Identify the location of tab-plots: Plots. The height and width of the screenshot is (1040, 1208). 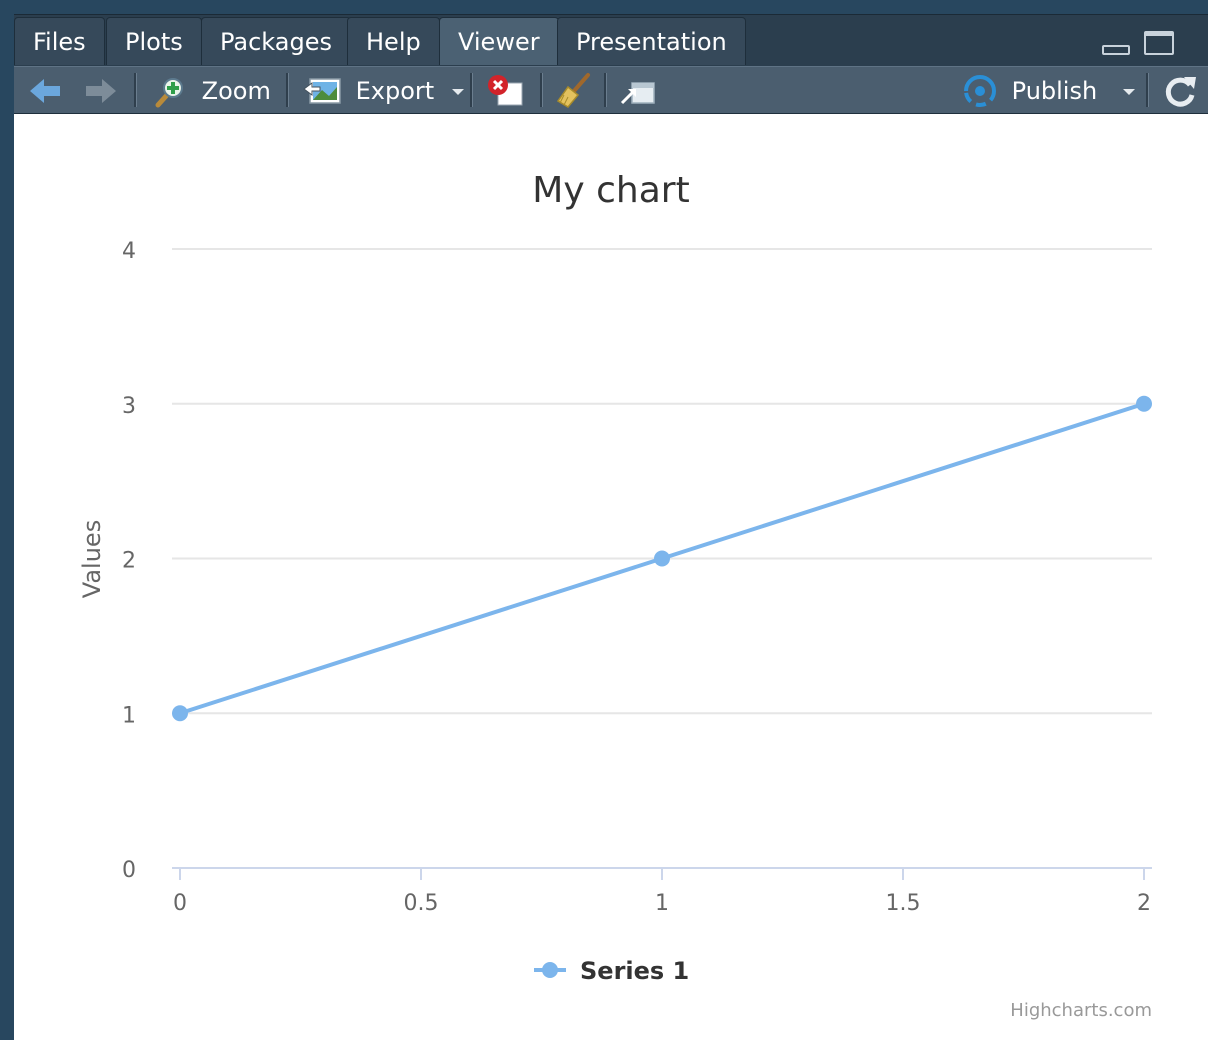
(154, 41).